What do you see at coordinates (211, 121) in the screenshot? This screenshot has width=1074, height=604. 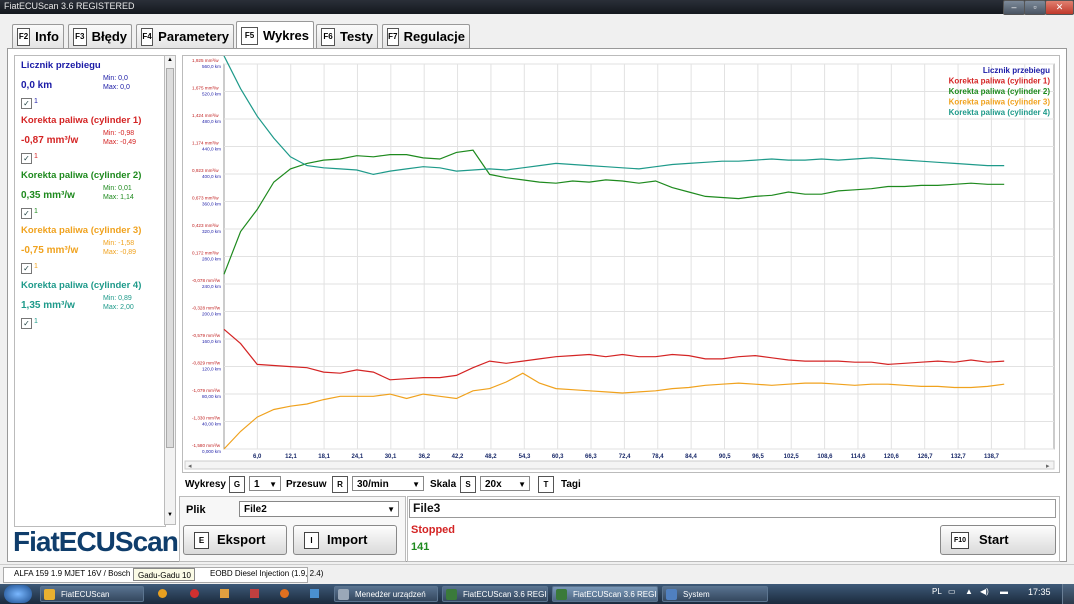 I see `y-tick-label-km: 480,0 km` at bounding box center [211, 121].